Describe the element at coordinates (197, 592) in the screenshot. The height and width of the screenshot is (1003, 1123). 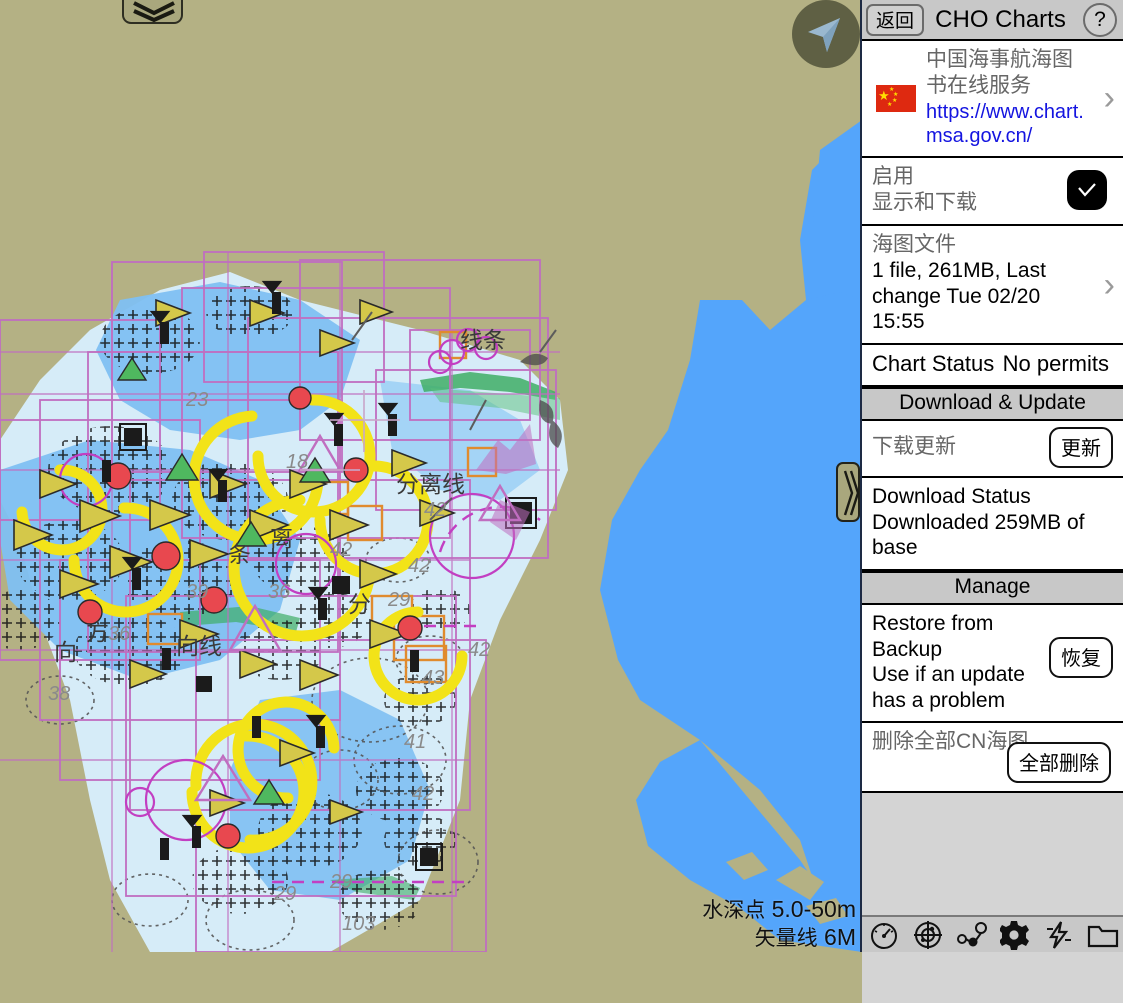
I see `svg-text: 39` at that location.